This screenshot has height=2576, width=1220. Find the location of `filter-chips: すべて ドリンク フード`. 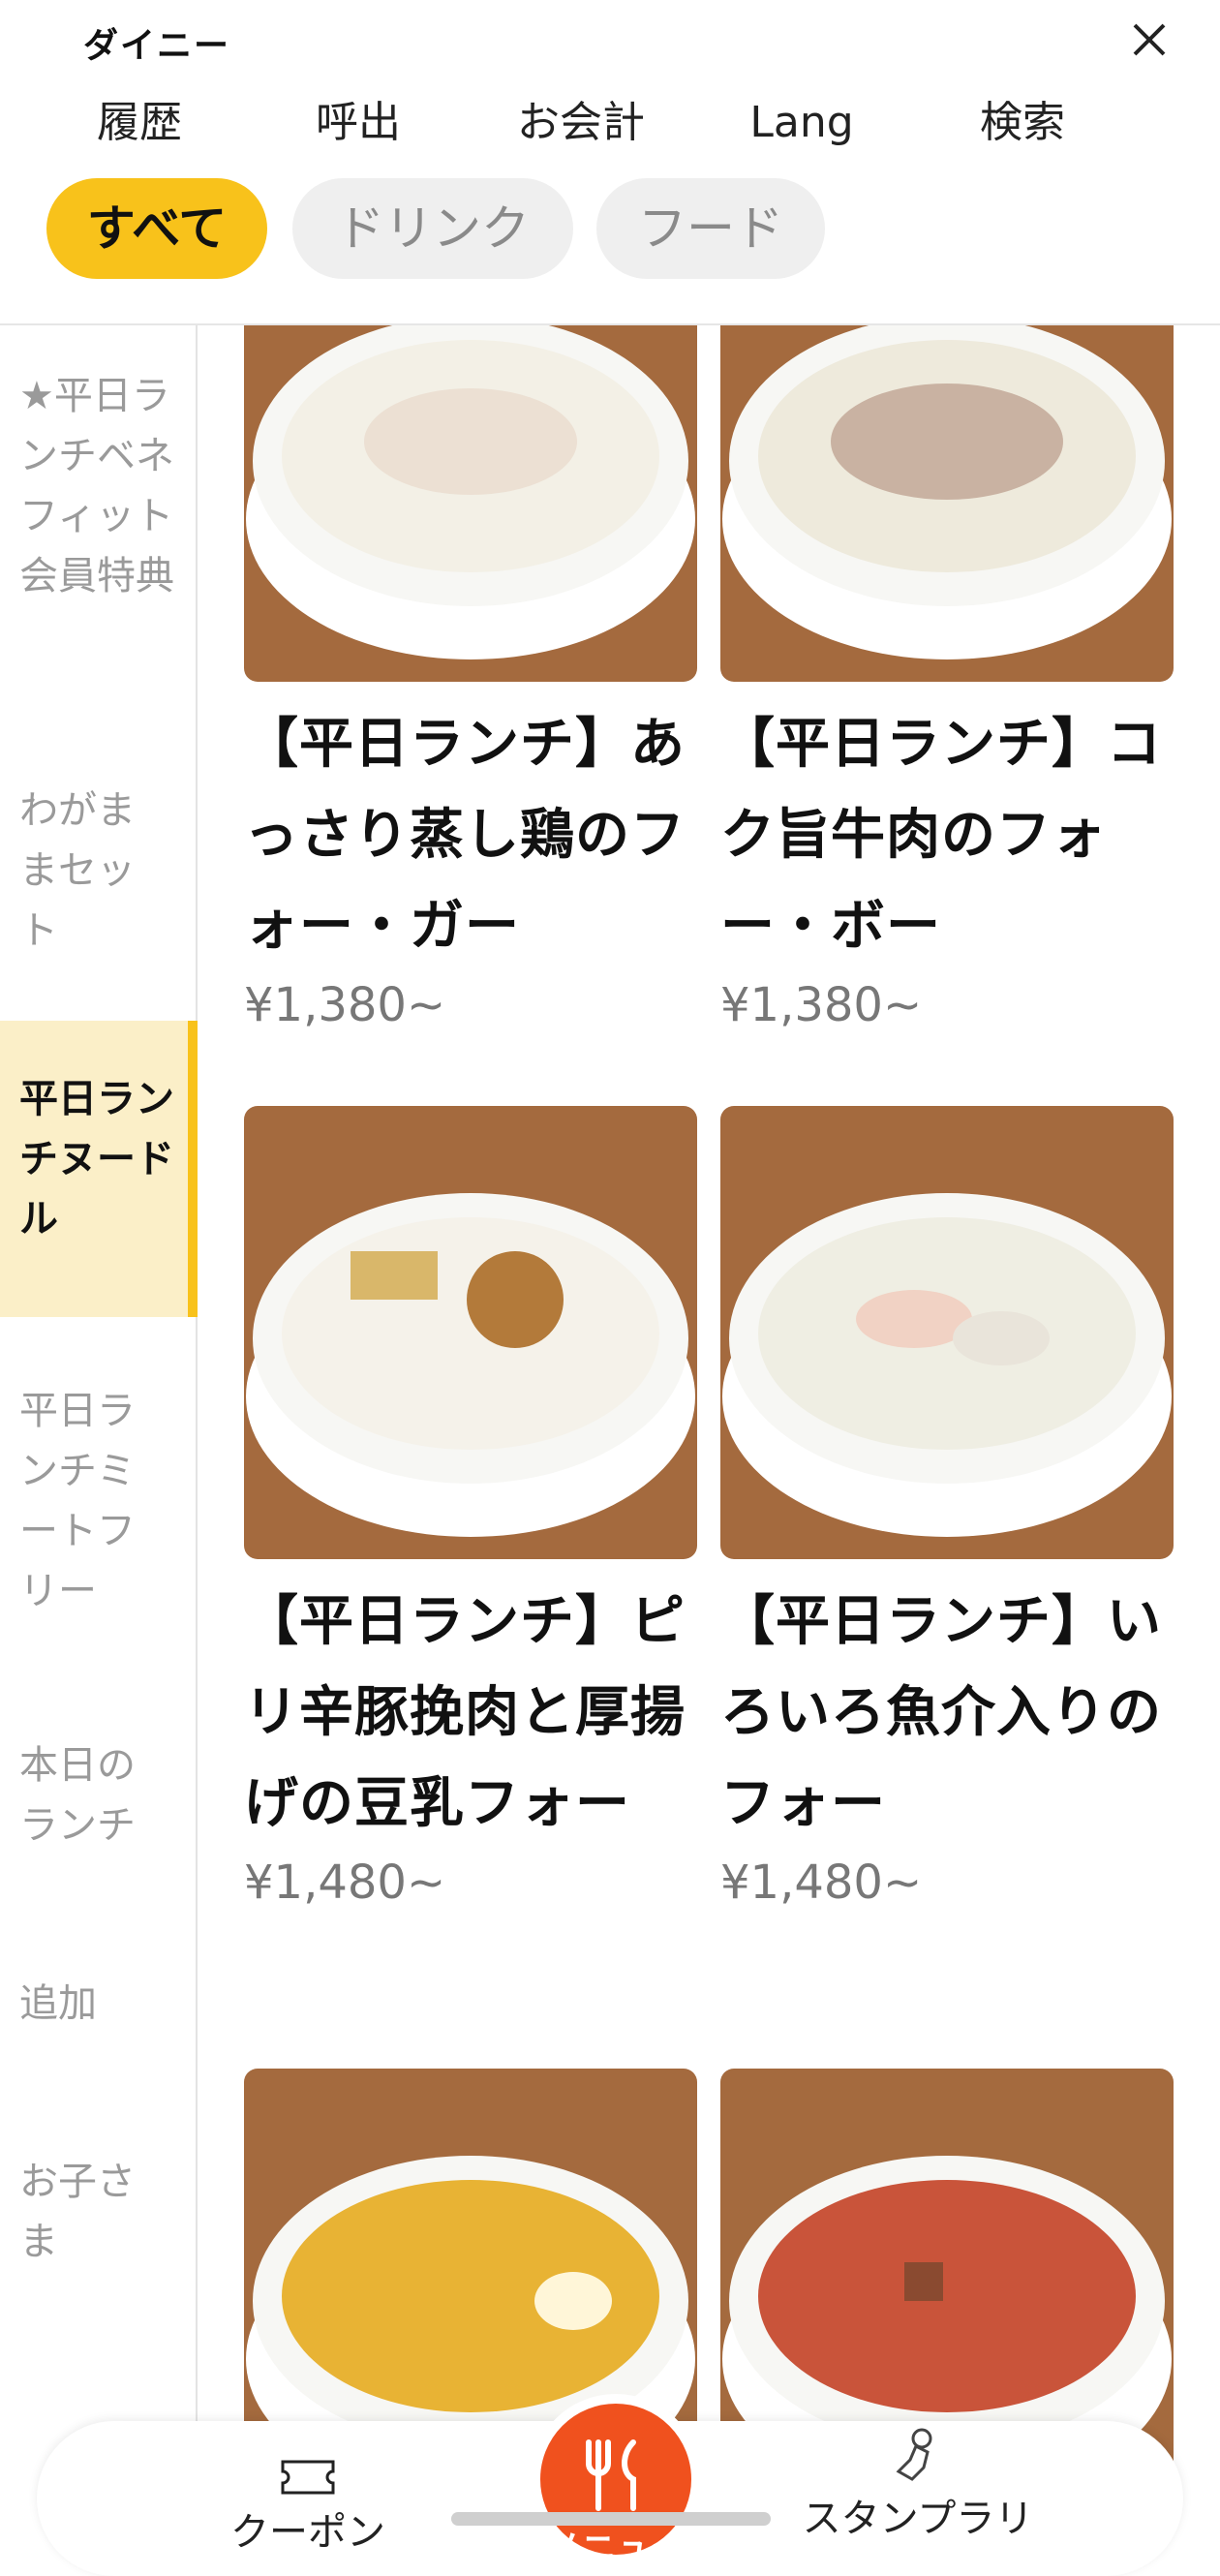

filter-chips: すべて ドリンク フード is located at coordinates (610, 228).